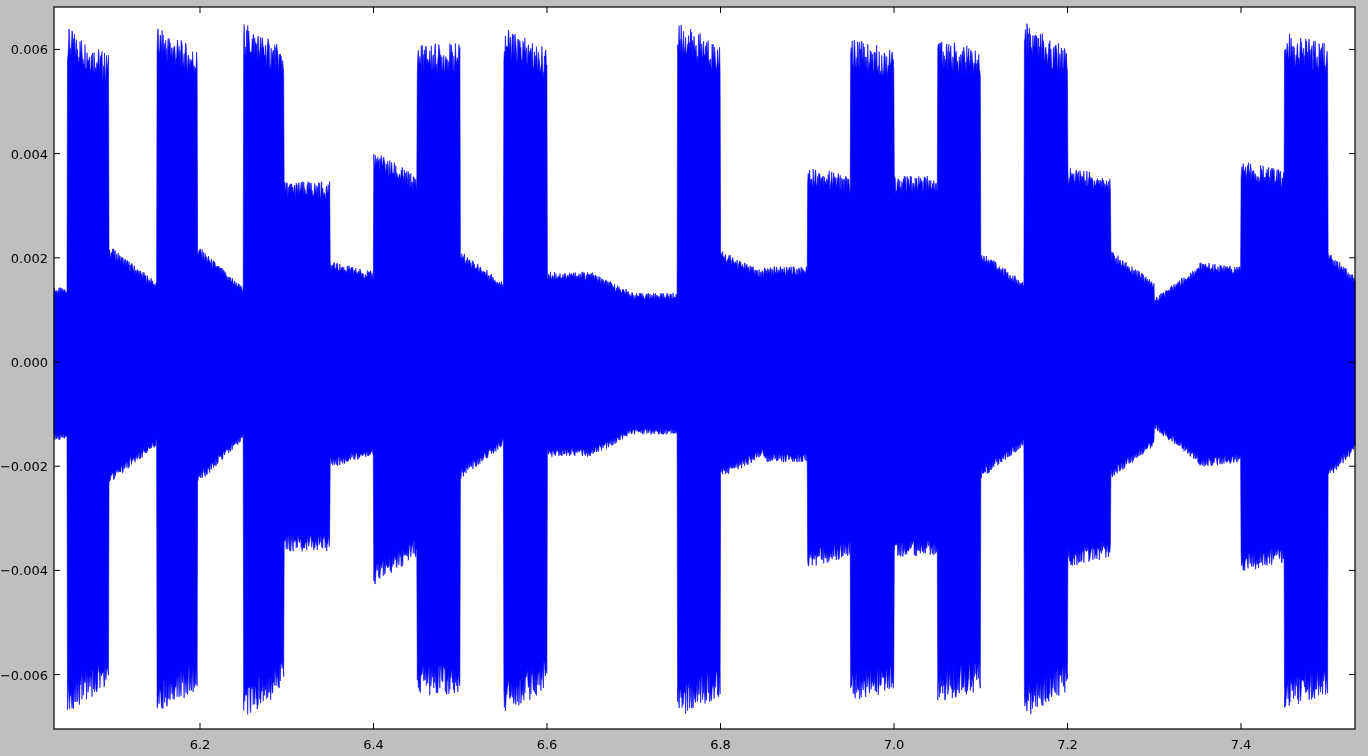  I want to click on y-tick-label: 0.000, so click(29, 362).